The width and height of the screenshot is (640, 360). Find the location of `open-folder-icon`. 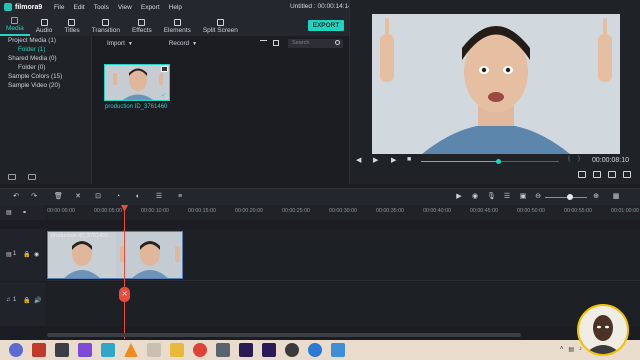

open-folder-icon is located at coordinates (32, 177).